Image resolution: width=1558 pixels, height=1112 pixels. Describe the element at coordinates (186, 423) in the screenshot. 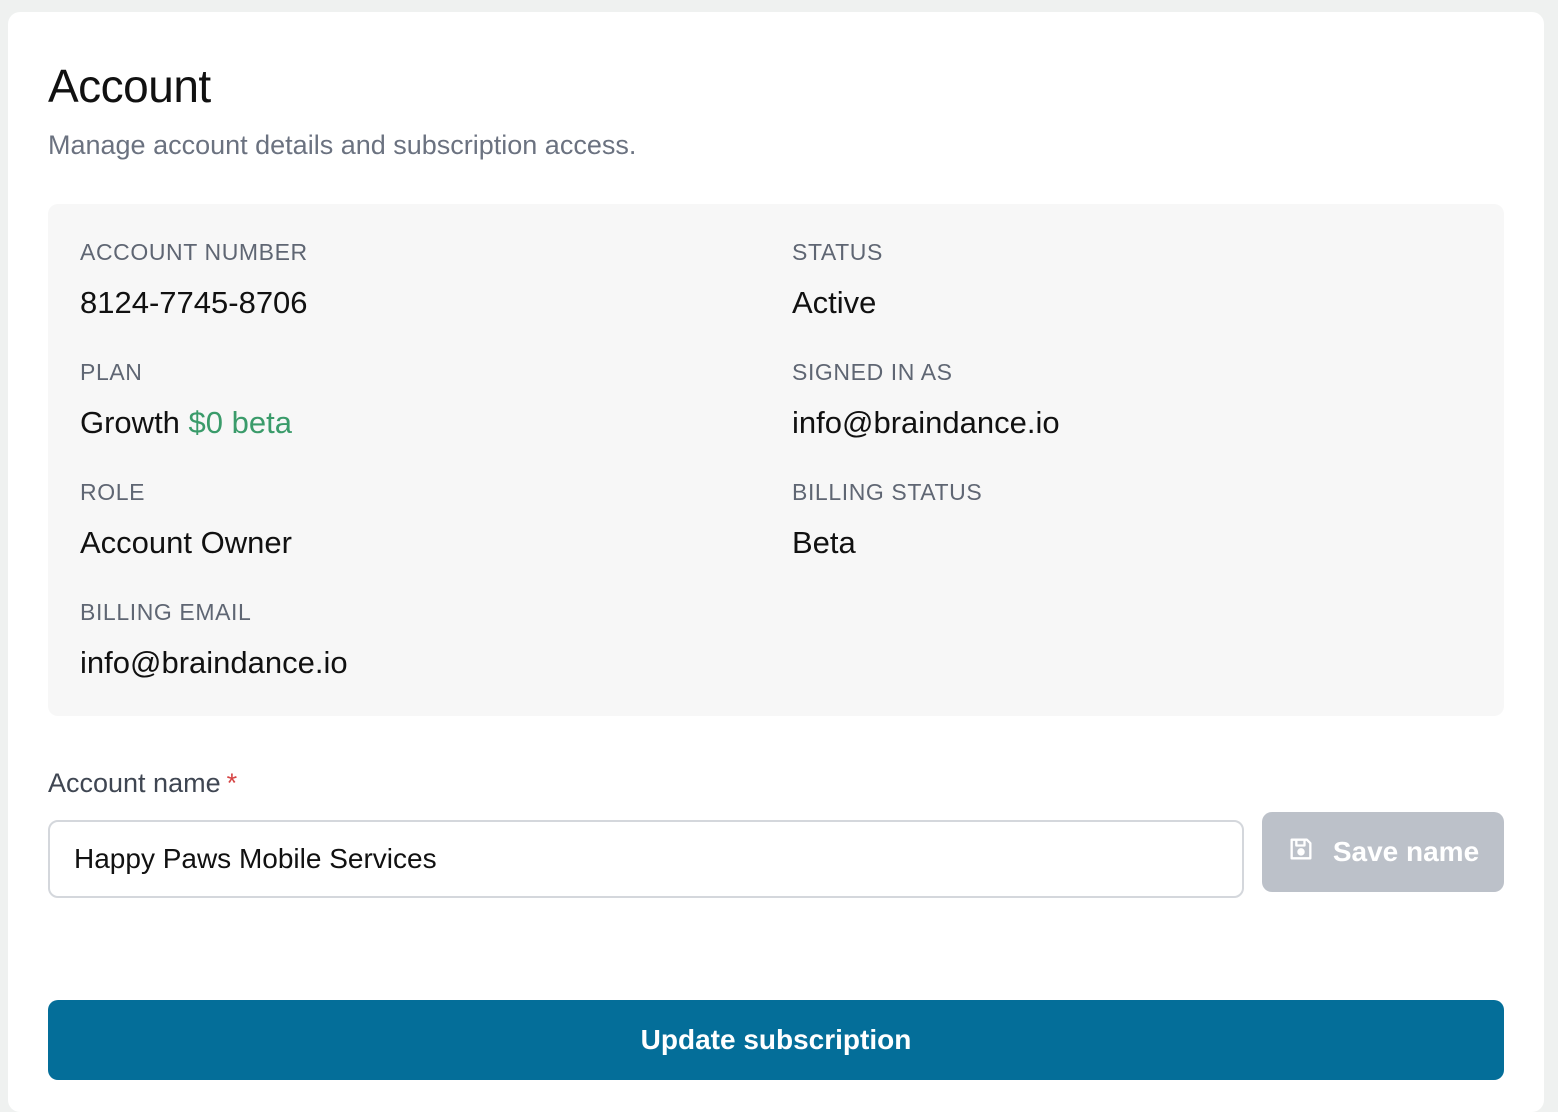

I see `plan-value: Growth $0 beta` at that location.